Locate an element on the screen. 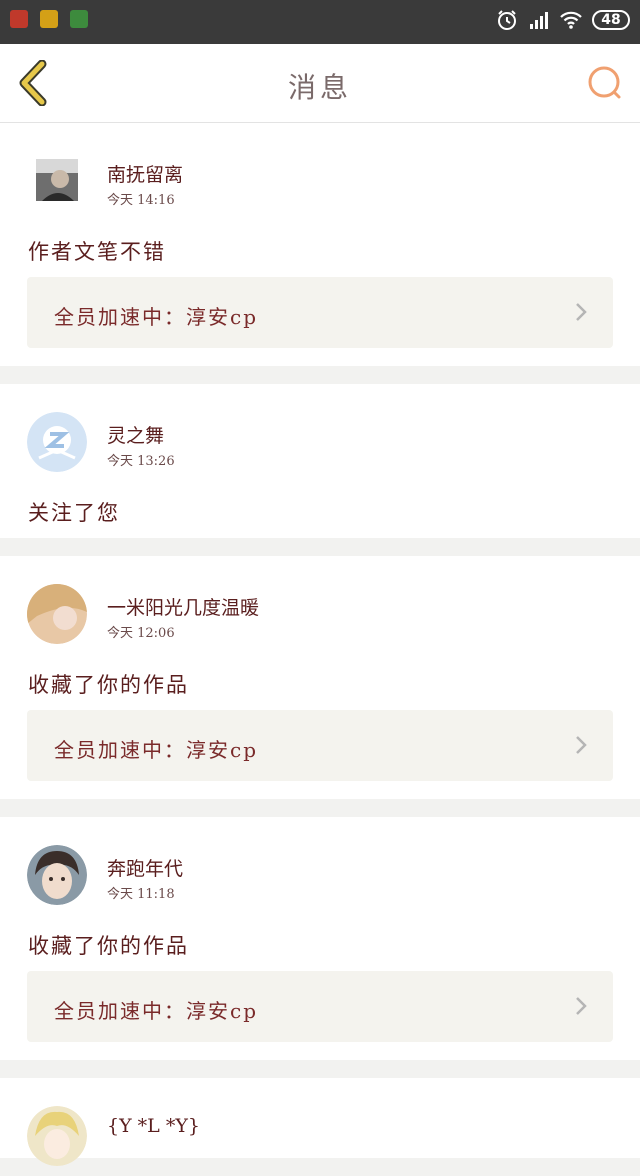 The width and height of the screenshot is (640, 1176). header-bar: 消息 is located at coordinates (320, 83).